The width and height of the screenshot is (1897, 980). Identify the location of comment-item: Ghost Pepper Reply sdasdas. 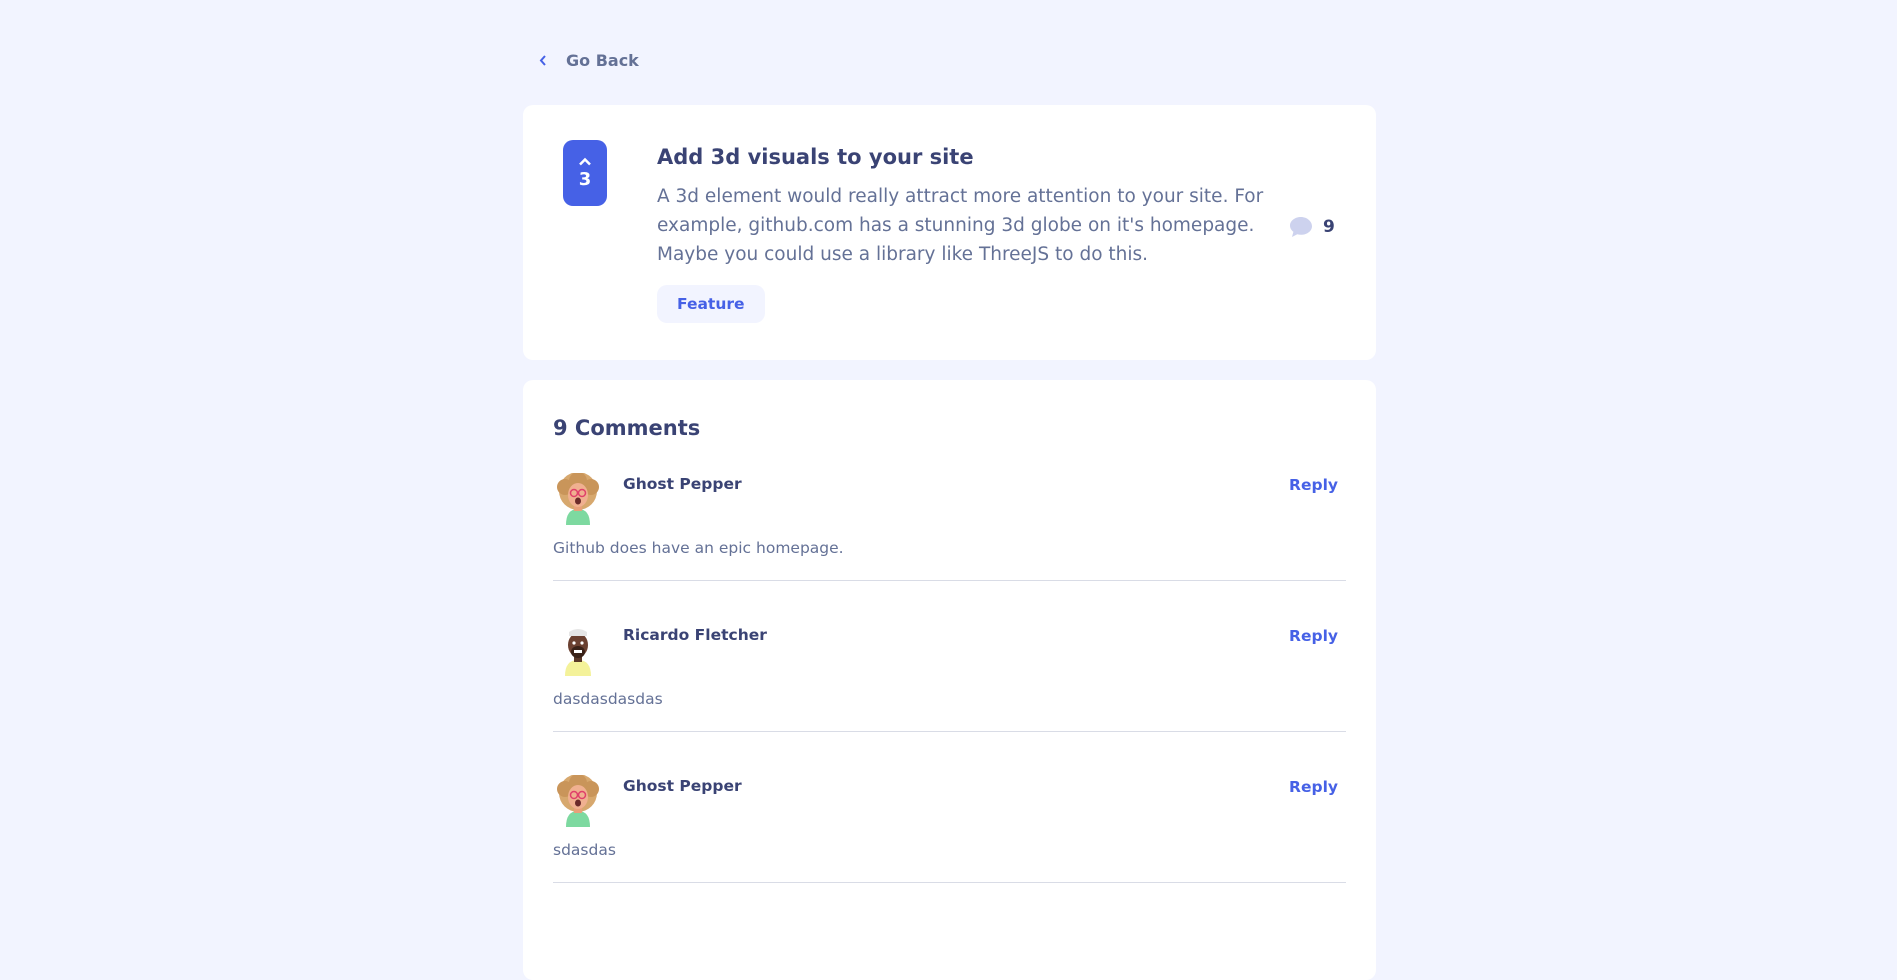
(949, 850).